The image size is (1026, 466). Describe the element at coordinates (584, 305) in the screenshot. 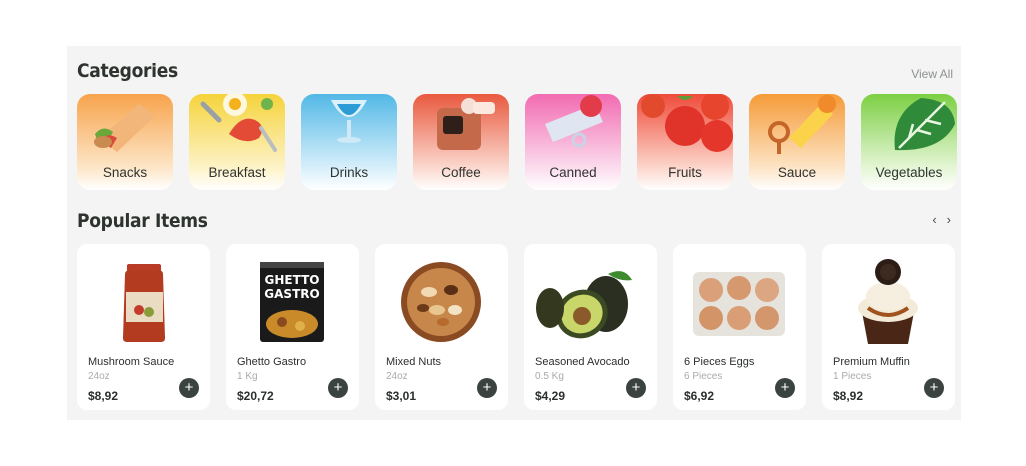

I see `avocado-image` at that location.